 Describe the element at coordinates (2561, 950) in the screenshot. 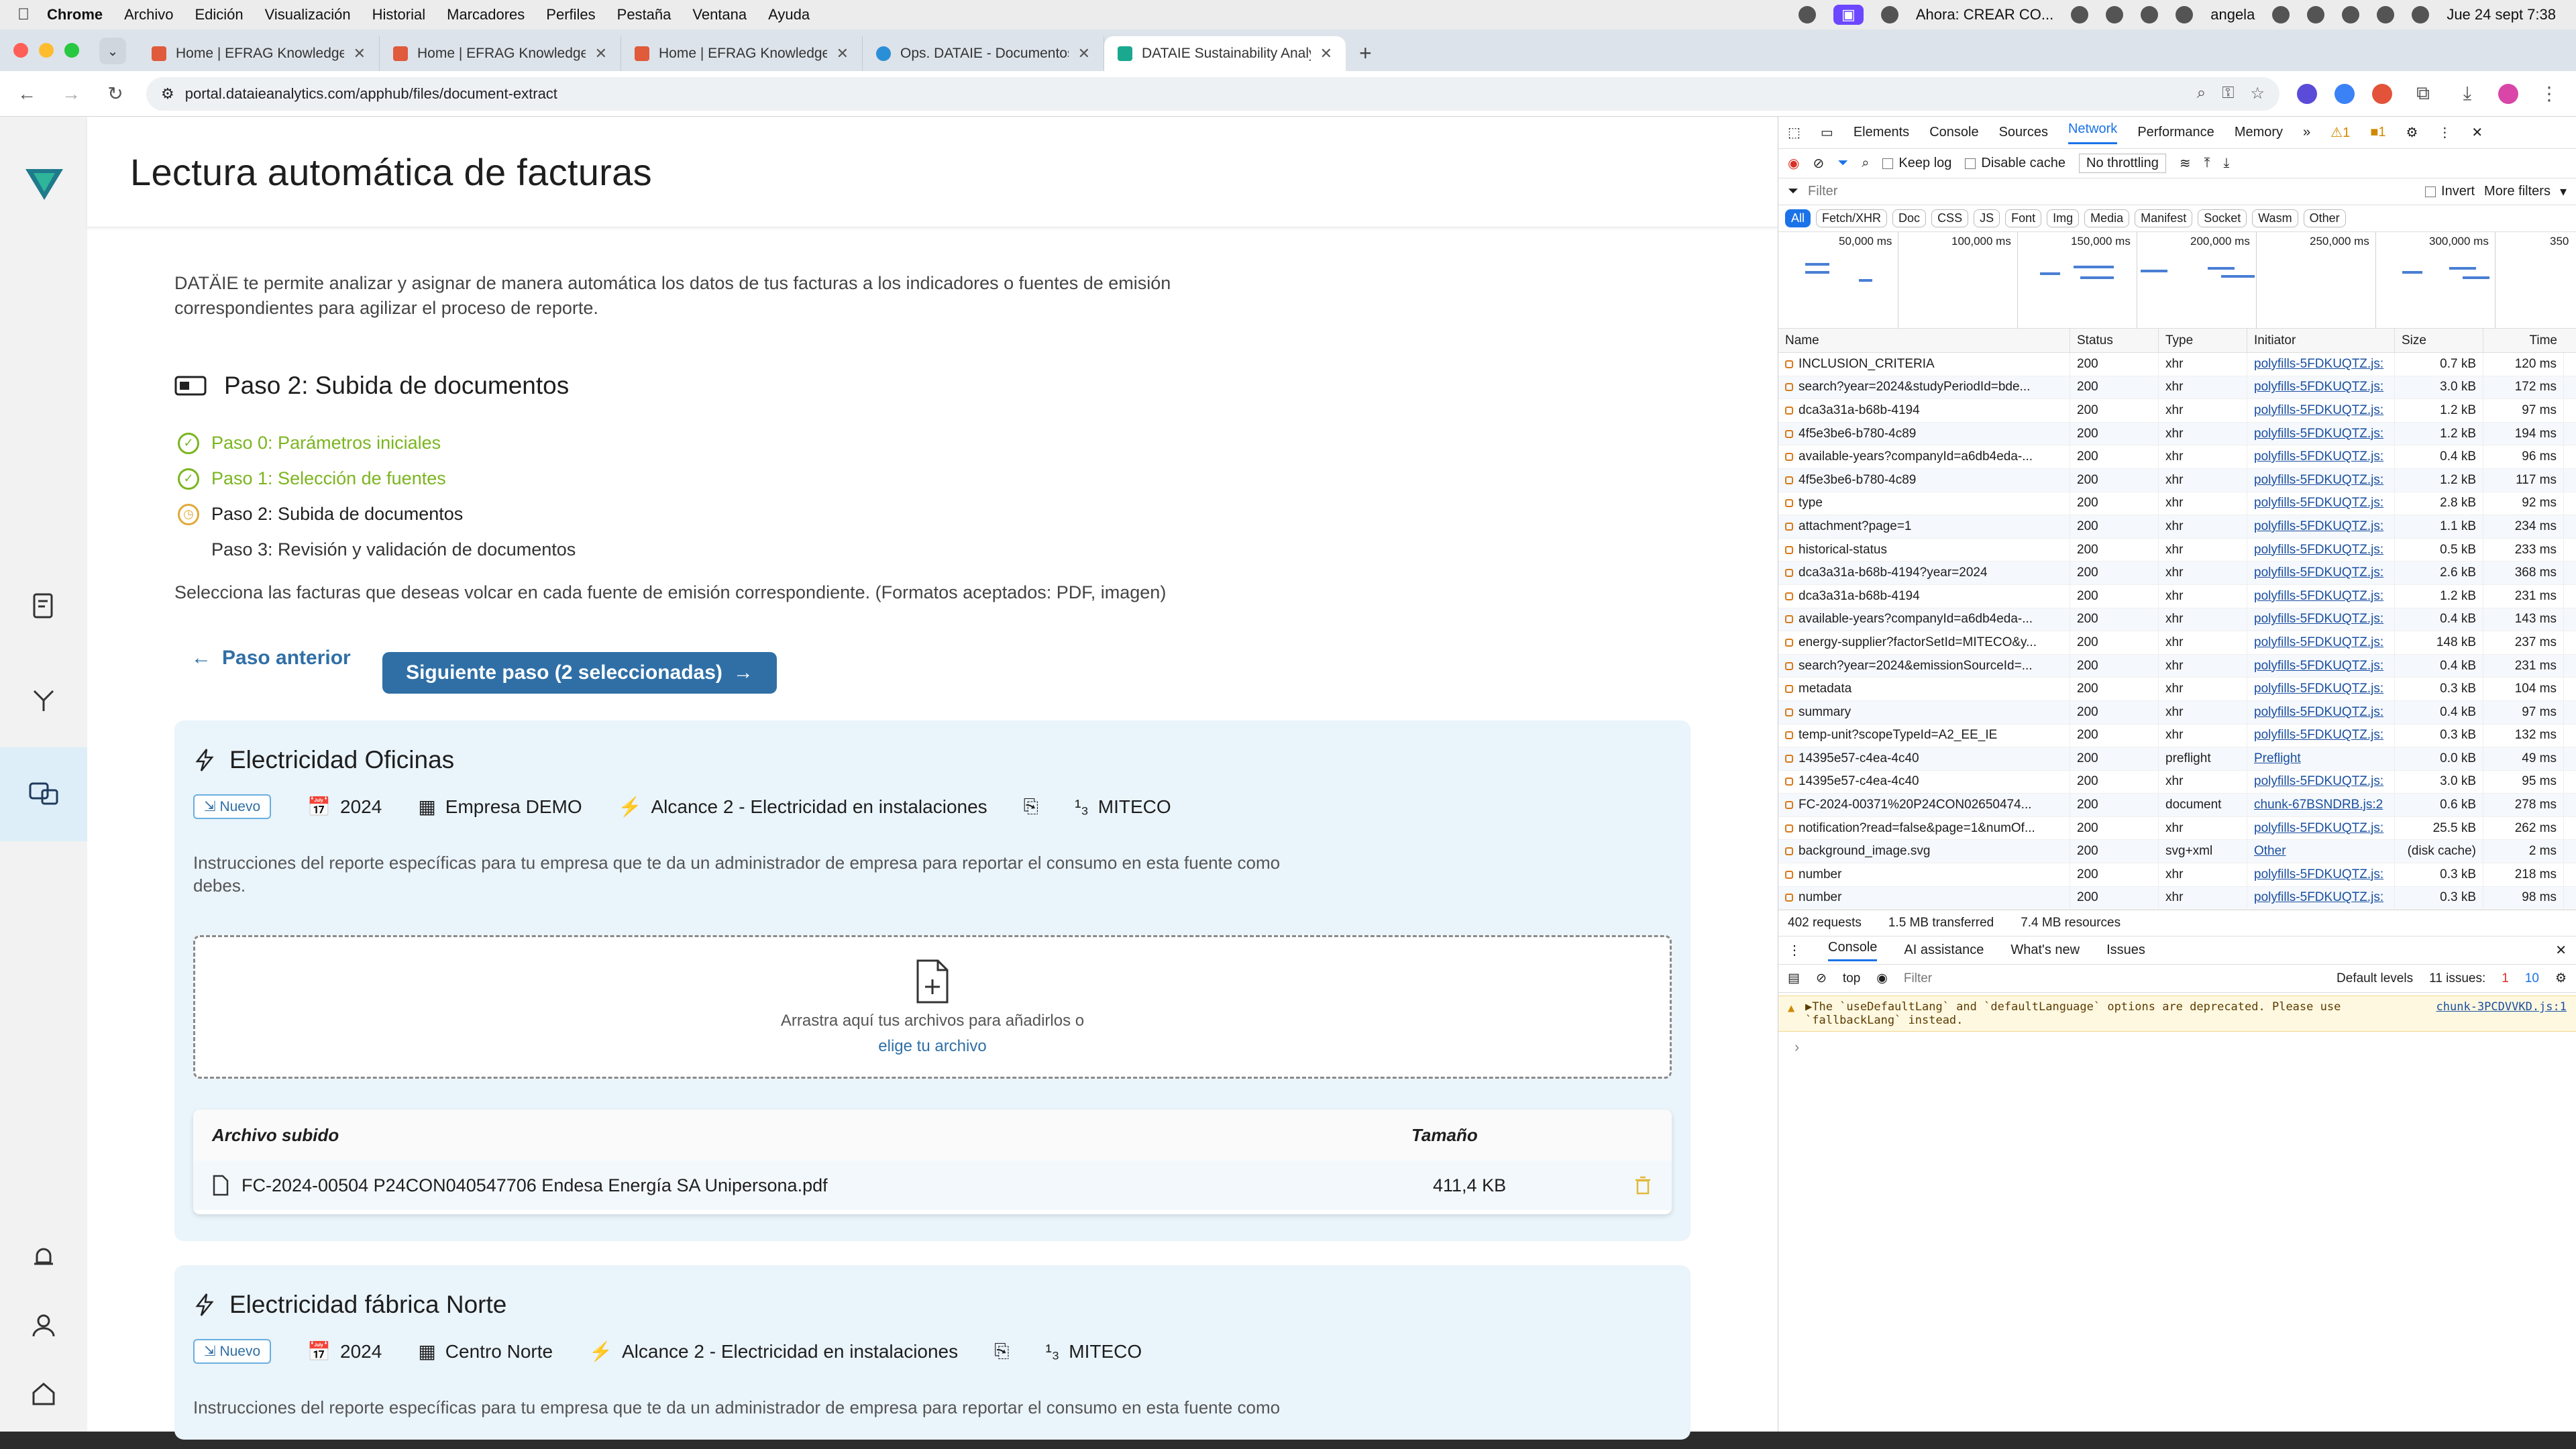

I see `close-drawer-icon: ✕` at that location.